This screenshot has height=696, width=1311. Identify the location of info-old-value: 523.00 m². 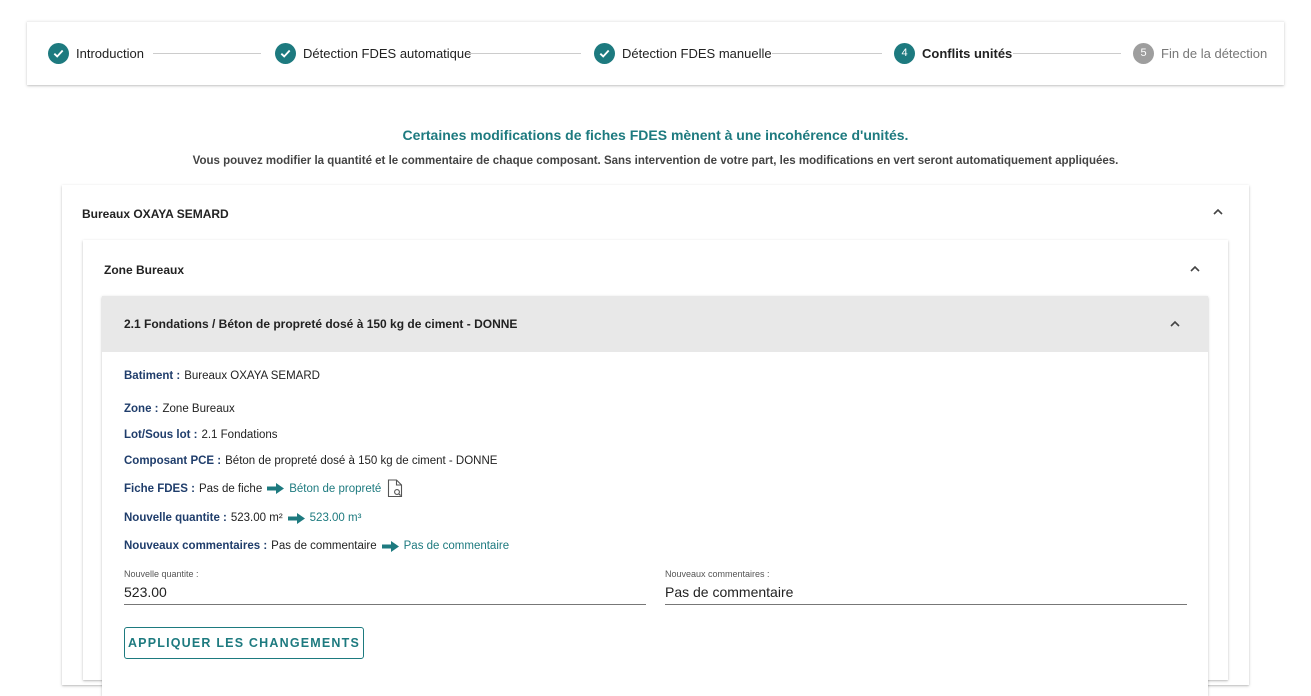
(256, 518).